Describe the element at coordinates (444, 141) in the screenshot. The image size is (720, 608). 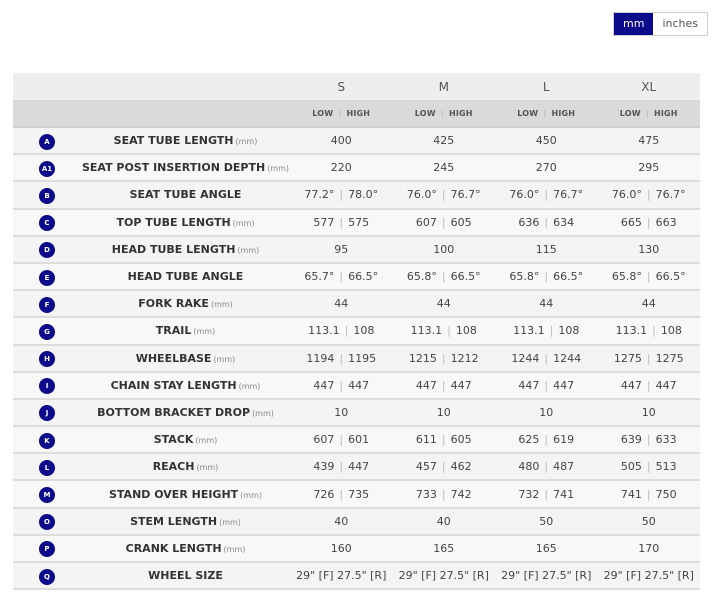
I see `value: 425` at that location.